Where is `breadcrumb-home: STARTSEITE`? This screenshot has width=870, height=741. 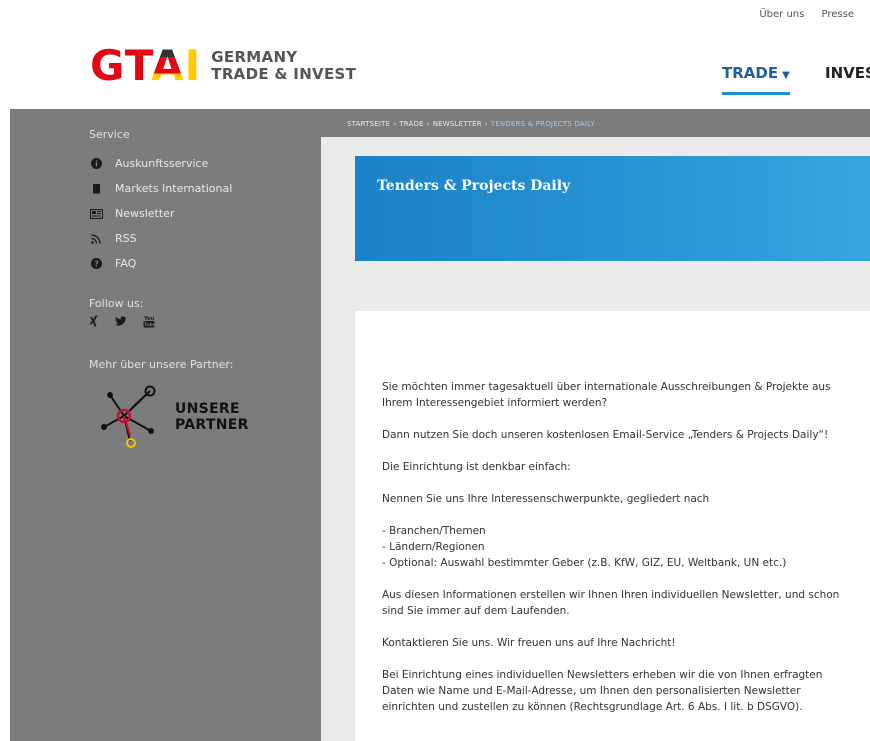
breadcrumb-home: STARTSEITE is located at coordinates (368, 124).